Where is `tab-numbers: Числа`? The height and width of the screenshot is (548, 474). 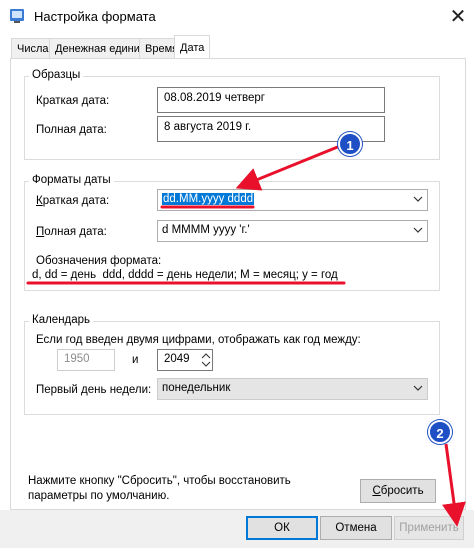 tab-numbers: Числа is located at coordinates (33, 48).